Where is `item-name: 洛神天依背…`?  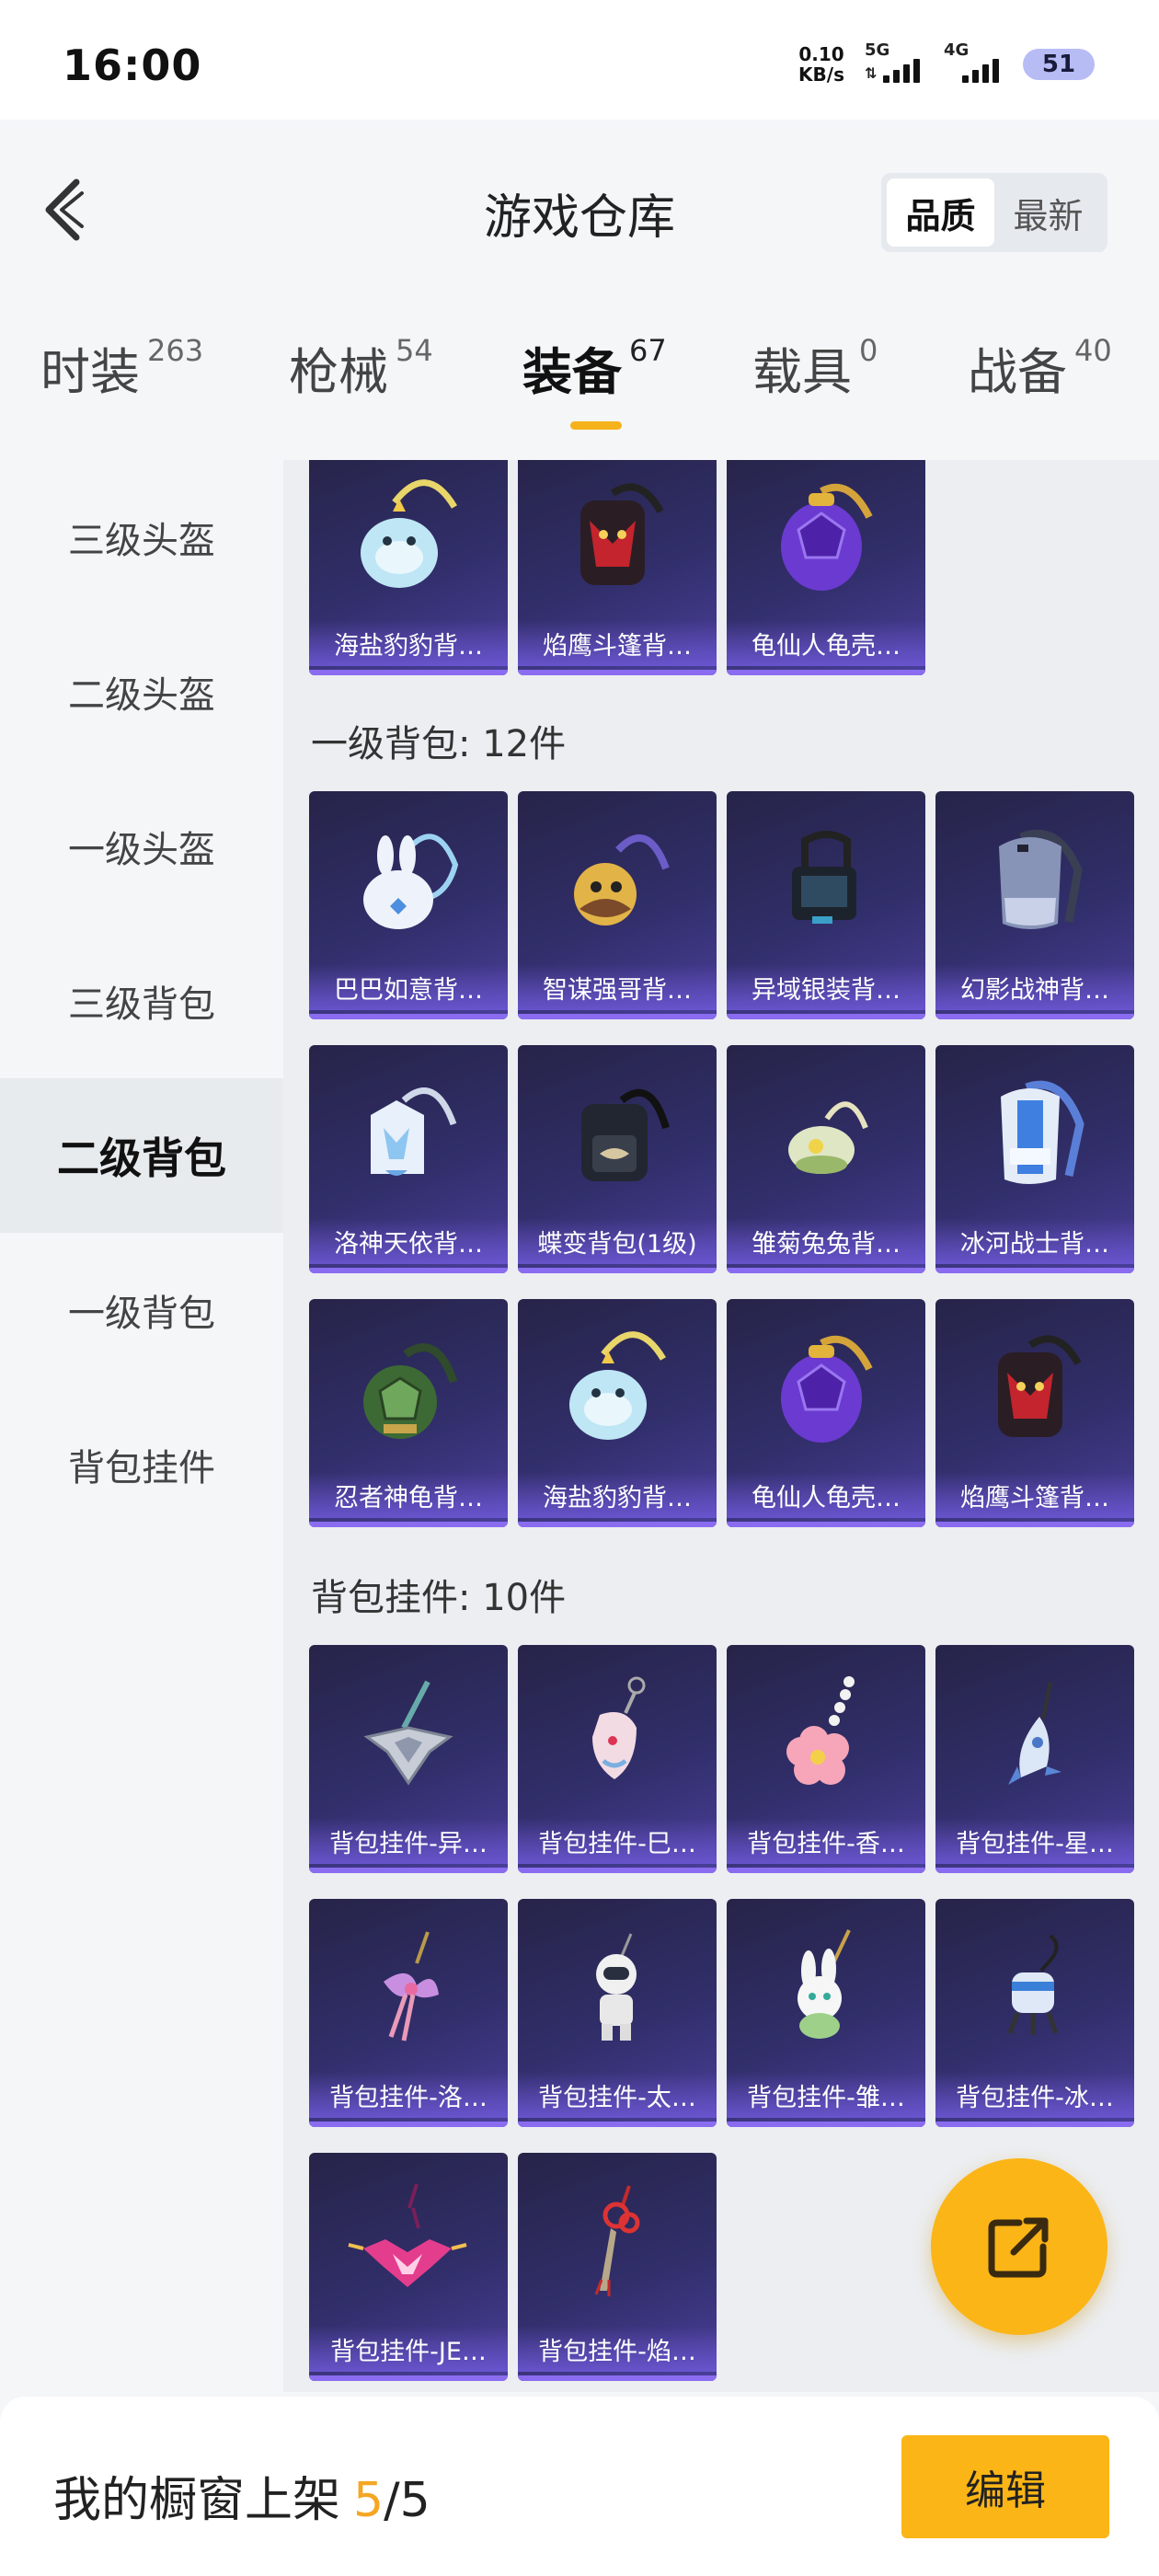
item-name: 洛神天依背… is located at coordinates (408, 1241).